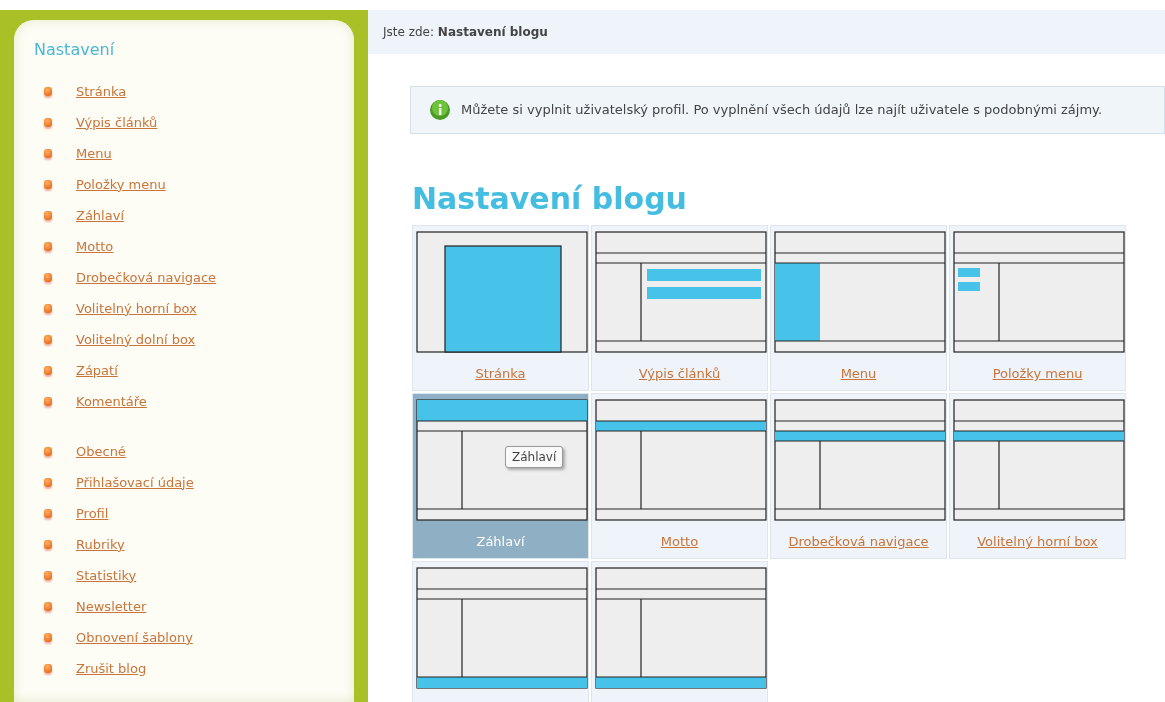 The width and height of the screenshot is (1165, 702). I want to click on sidebar-link: Statistiky, so click(106, 575).